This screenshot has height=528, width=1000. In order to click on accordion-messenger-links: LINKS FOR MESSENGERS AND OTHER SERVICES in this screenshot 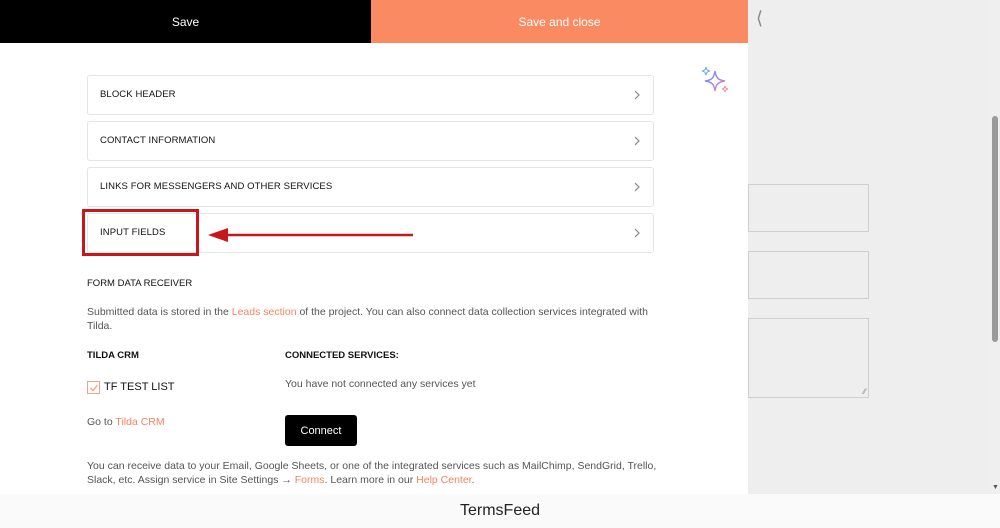, I will do `click(370, 187)`.